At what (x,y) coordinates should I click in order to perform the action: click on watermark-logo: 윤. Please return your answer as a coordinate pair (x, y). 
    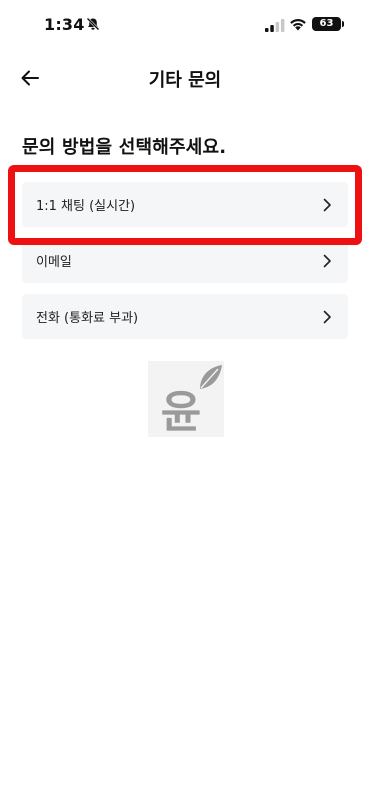
    Looking at the image, I should click on (186, 399).